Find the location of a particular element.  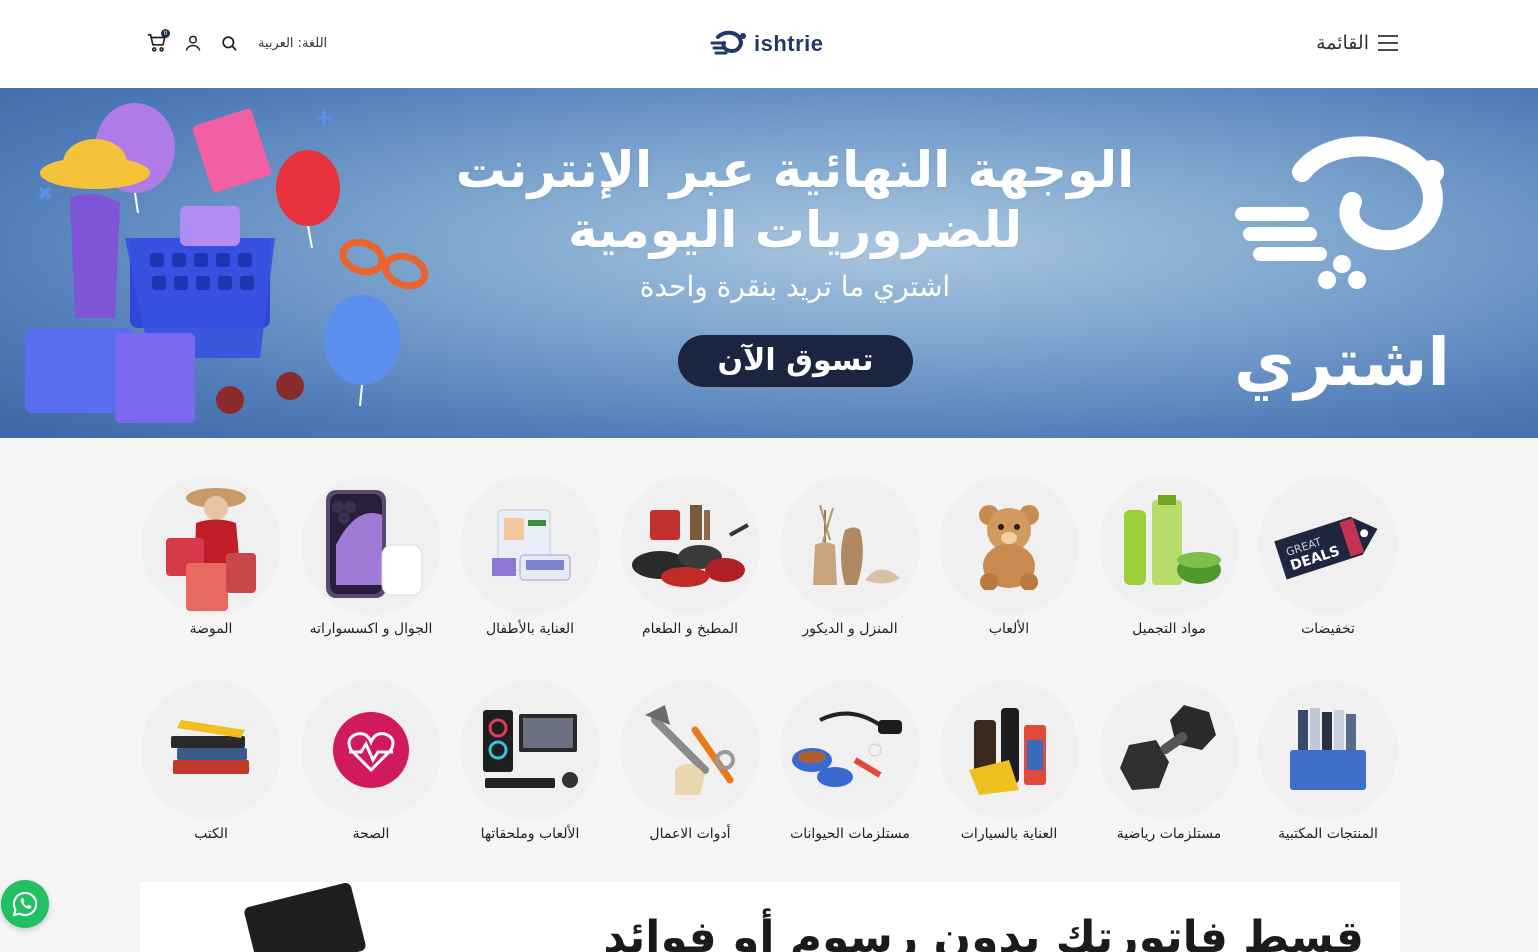

whatsapp-button is located at coordinates (25, 904).